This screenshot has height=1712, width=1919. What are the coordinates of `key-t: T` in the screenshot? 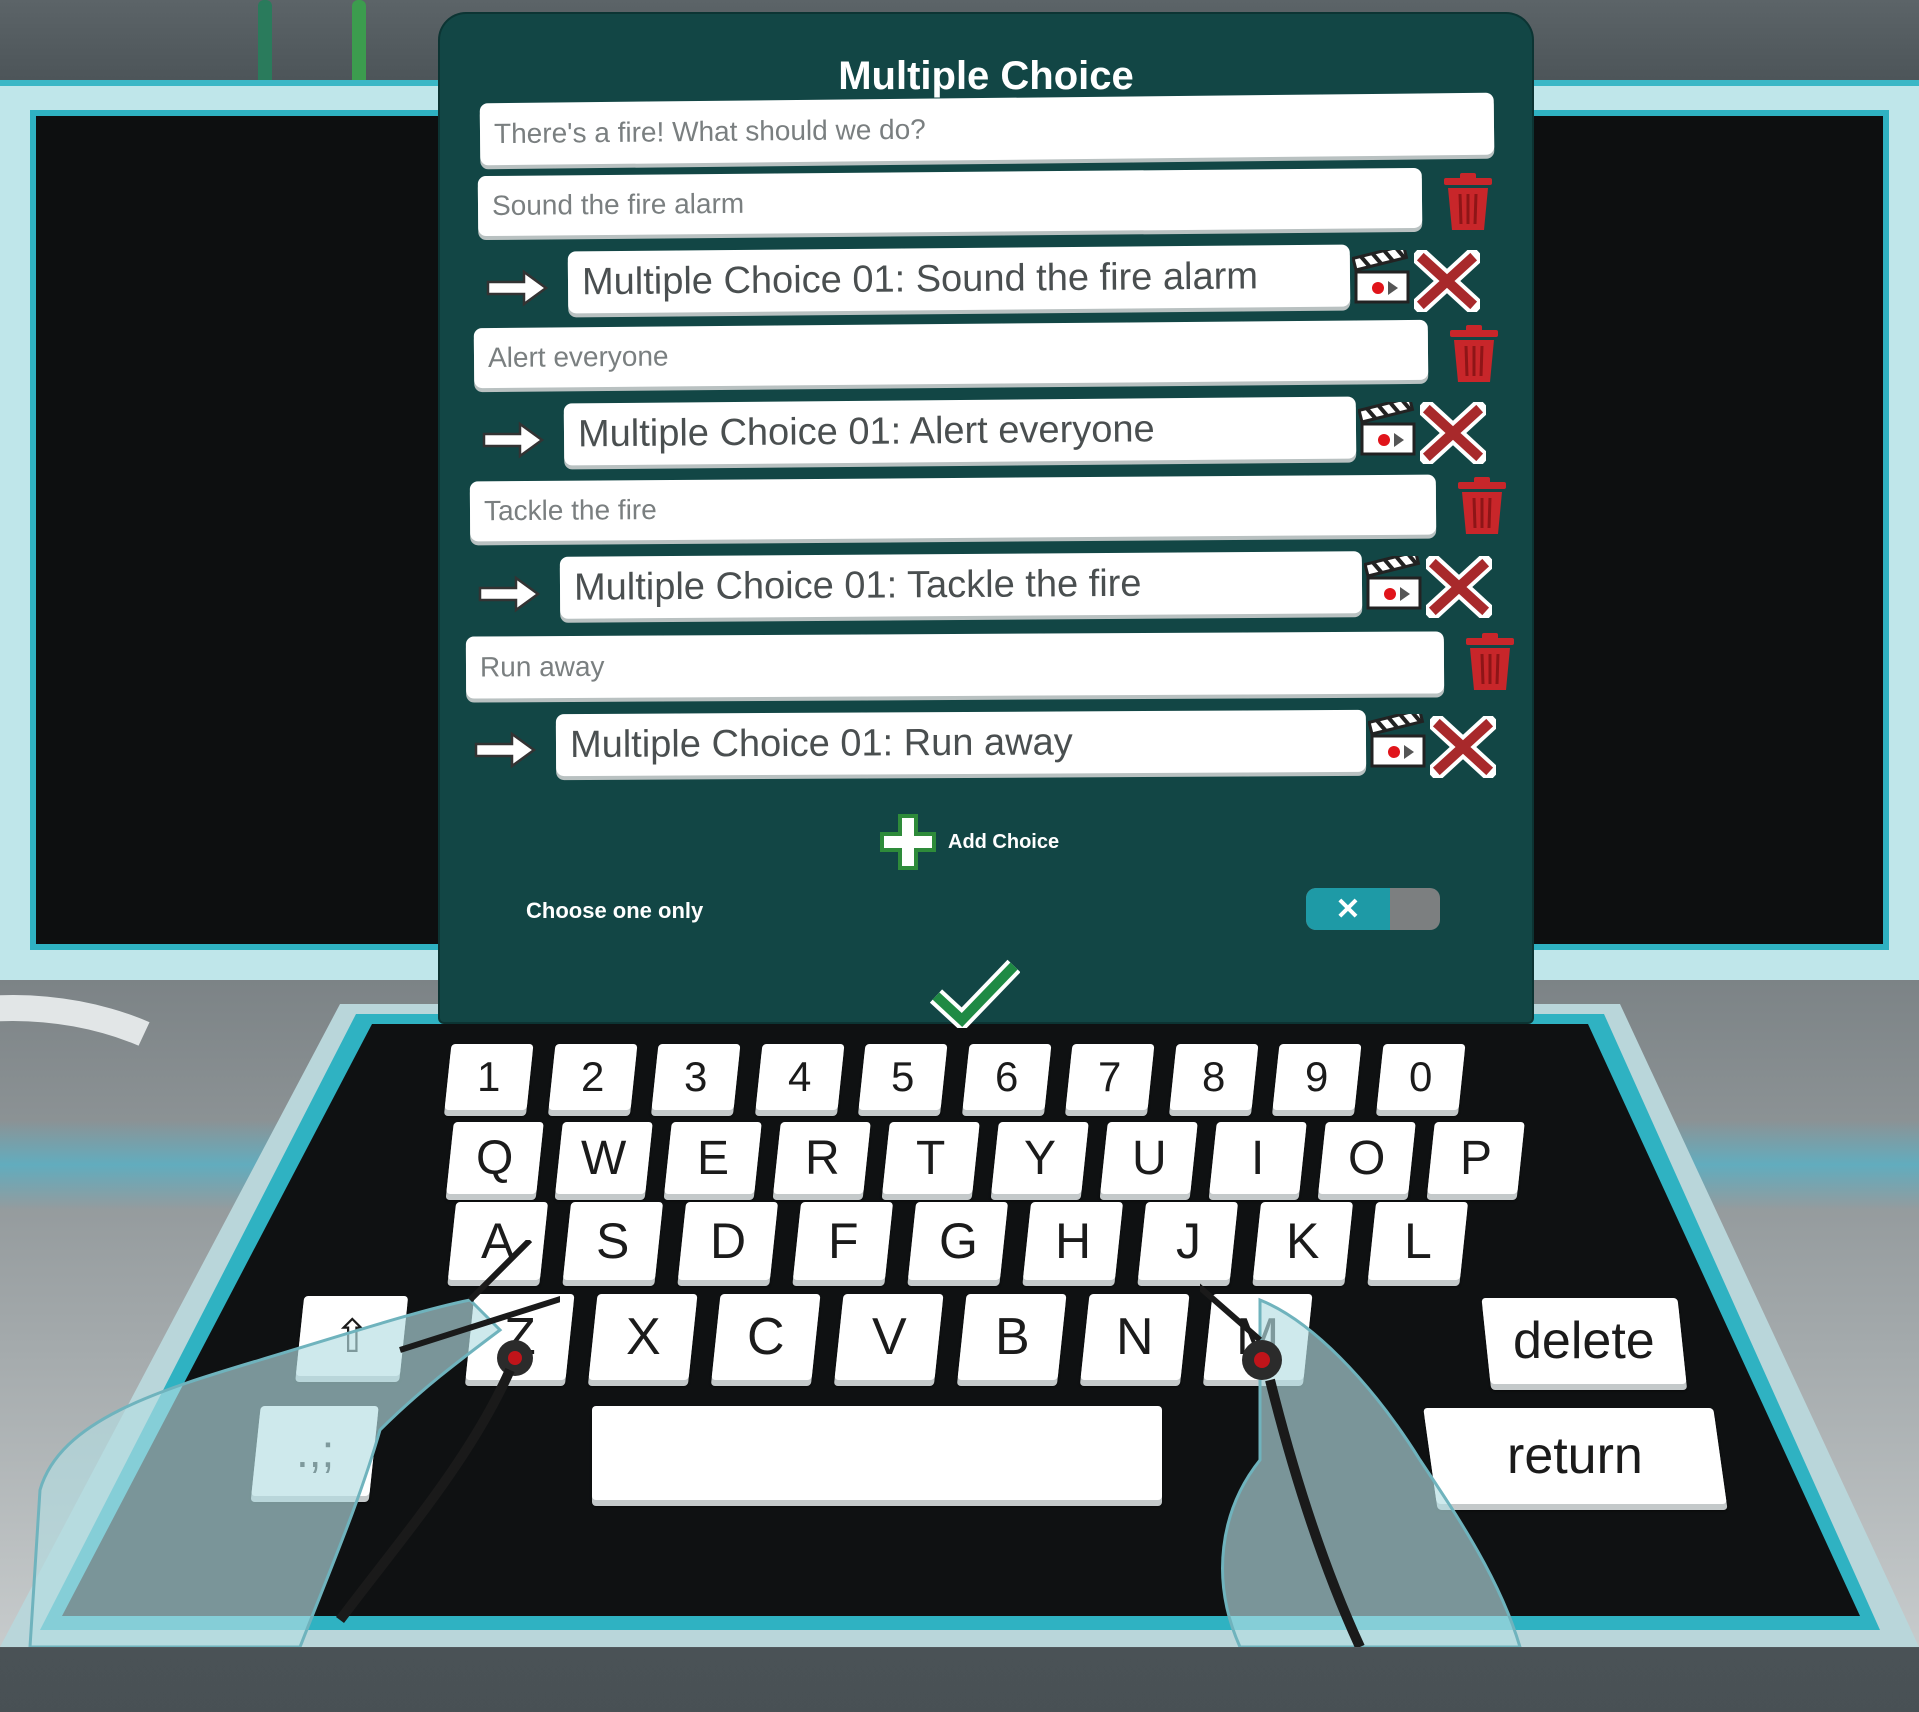 It's located at (931, 1158).